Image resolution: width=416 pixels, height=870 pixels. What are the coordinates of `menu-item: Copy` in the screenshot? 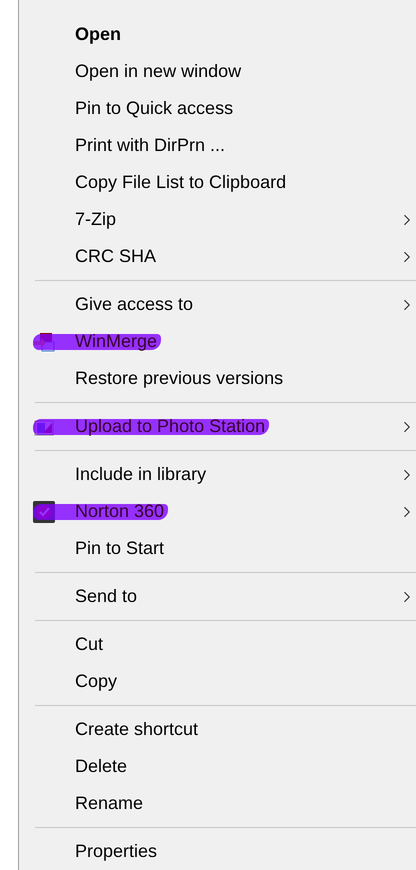 It's located at (217, 681).